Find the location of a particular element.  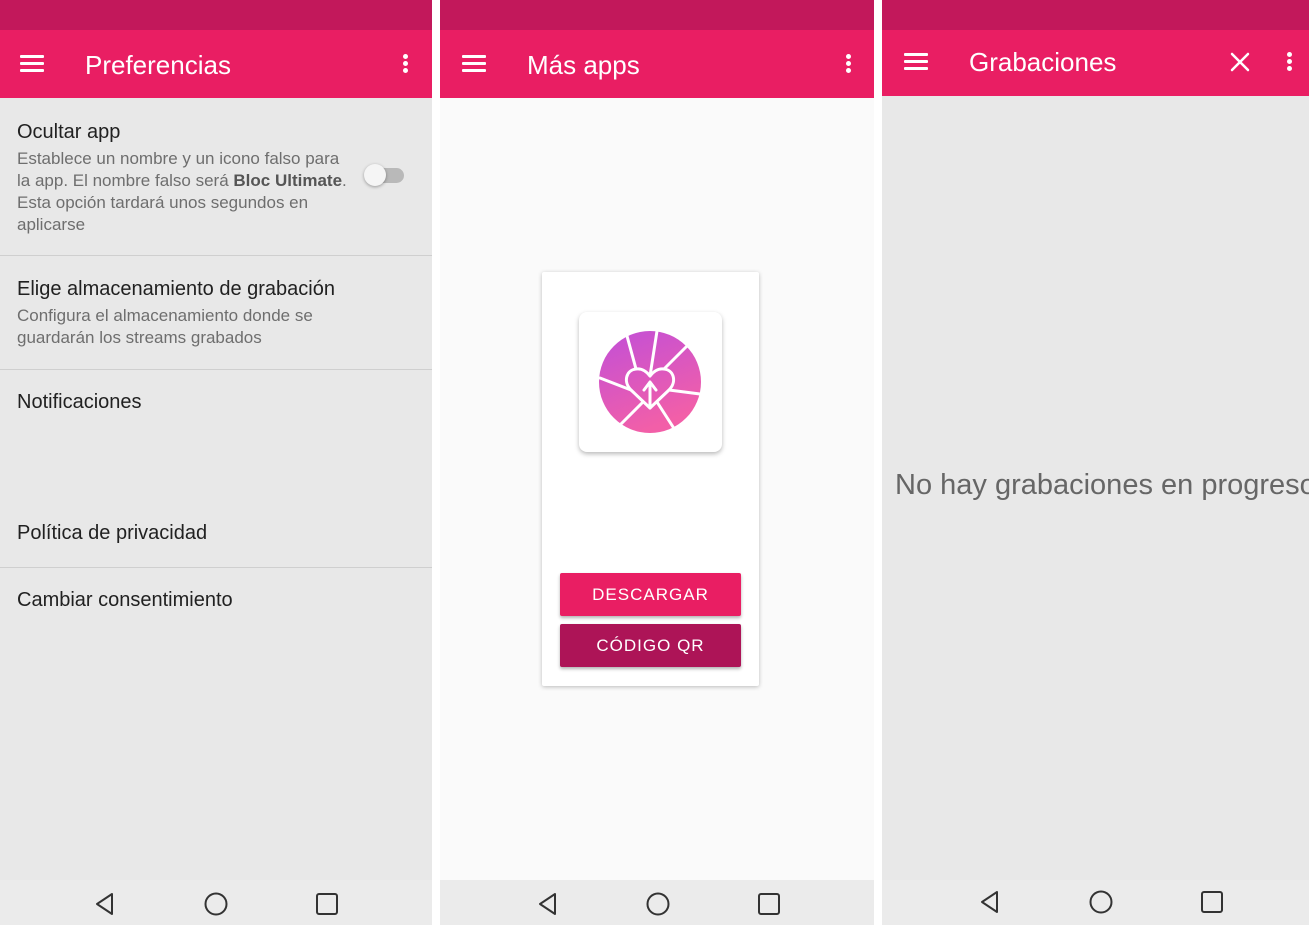

heart-camera-shutter-icon is located at coordinates (650, 381).